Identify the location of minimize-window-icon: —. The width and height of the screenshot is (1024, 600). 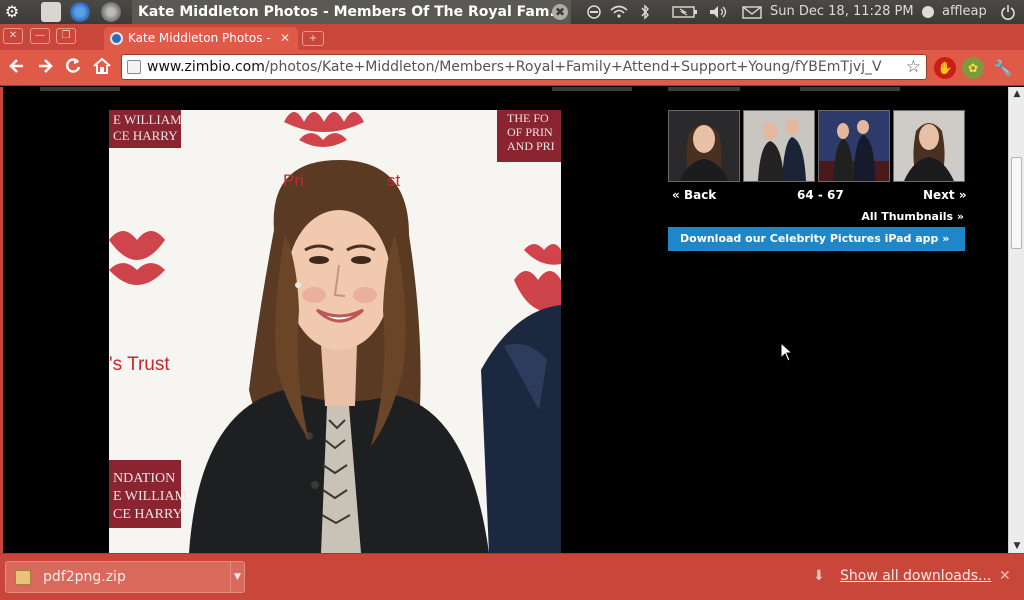
(40, 36).